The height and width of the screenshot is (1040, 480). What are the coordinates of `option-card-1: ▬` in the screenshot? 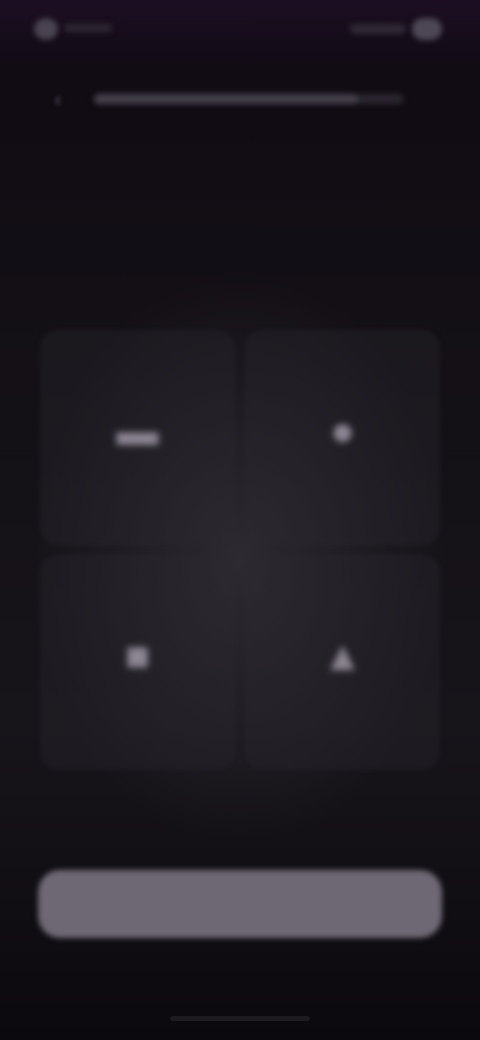 It's located at (137, 437).